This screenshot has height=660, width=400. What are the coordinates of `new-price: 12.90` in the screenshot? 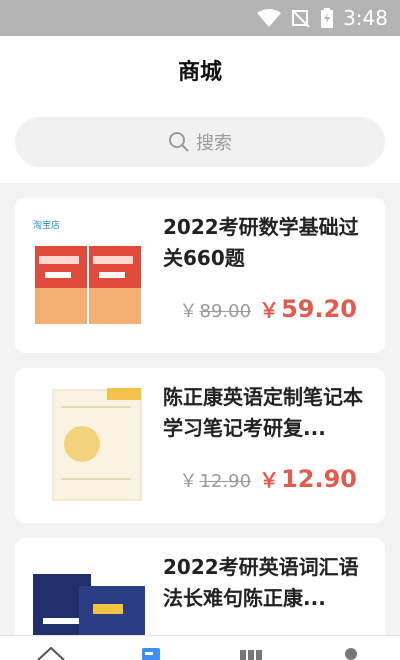 It's located at (319, 479).